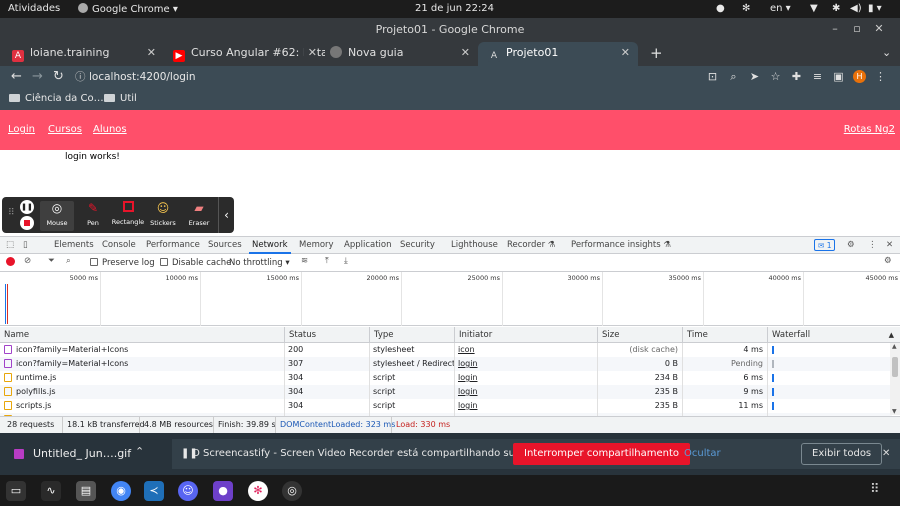 This screenshot has height=506, width=900. Describe the element at coordinates (139, 451) in the screenshot. I see `download-options-icon: ⌃` at that location.